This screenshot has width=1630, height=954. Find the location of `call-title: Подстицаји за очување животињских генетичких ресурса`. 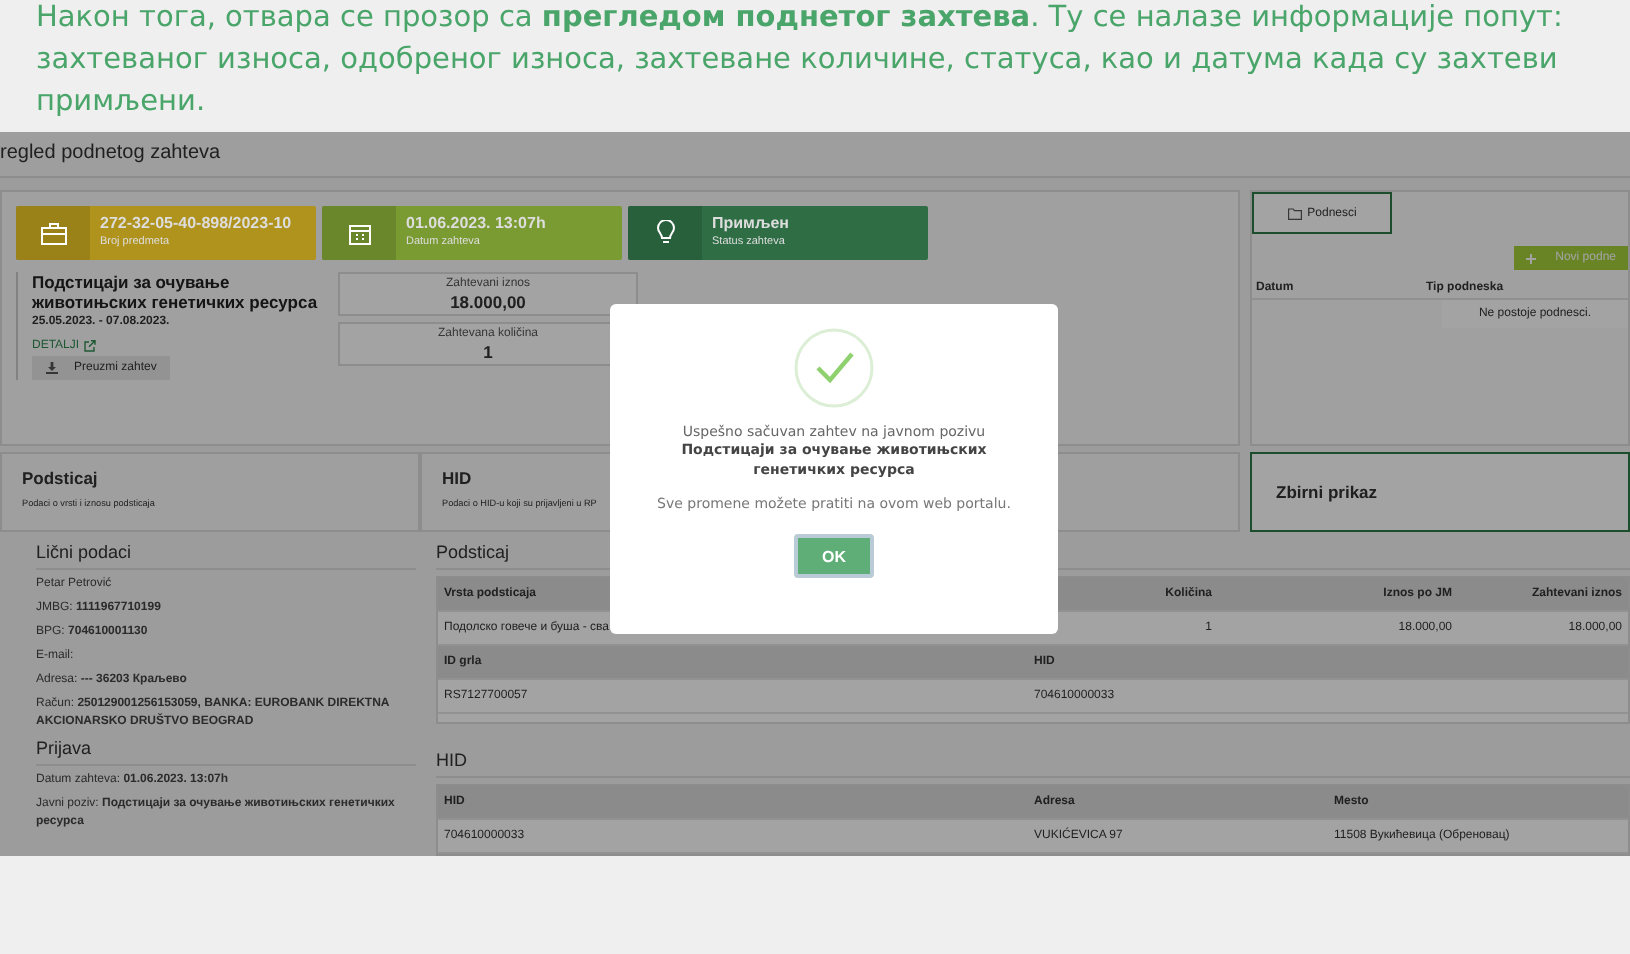

call-title: Подстицаји за очување животињских генетичких ресурса is located at coordinates (176, 292).